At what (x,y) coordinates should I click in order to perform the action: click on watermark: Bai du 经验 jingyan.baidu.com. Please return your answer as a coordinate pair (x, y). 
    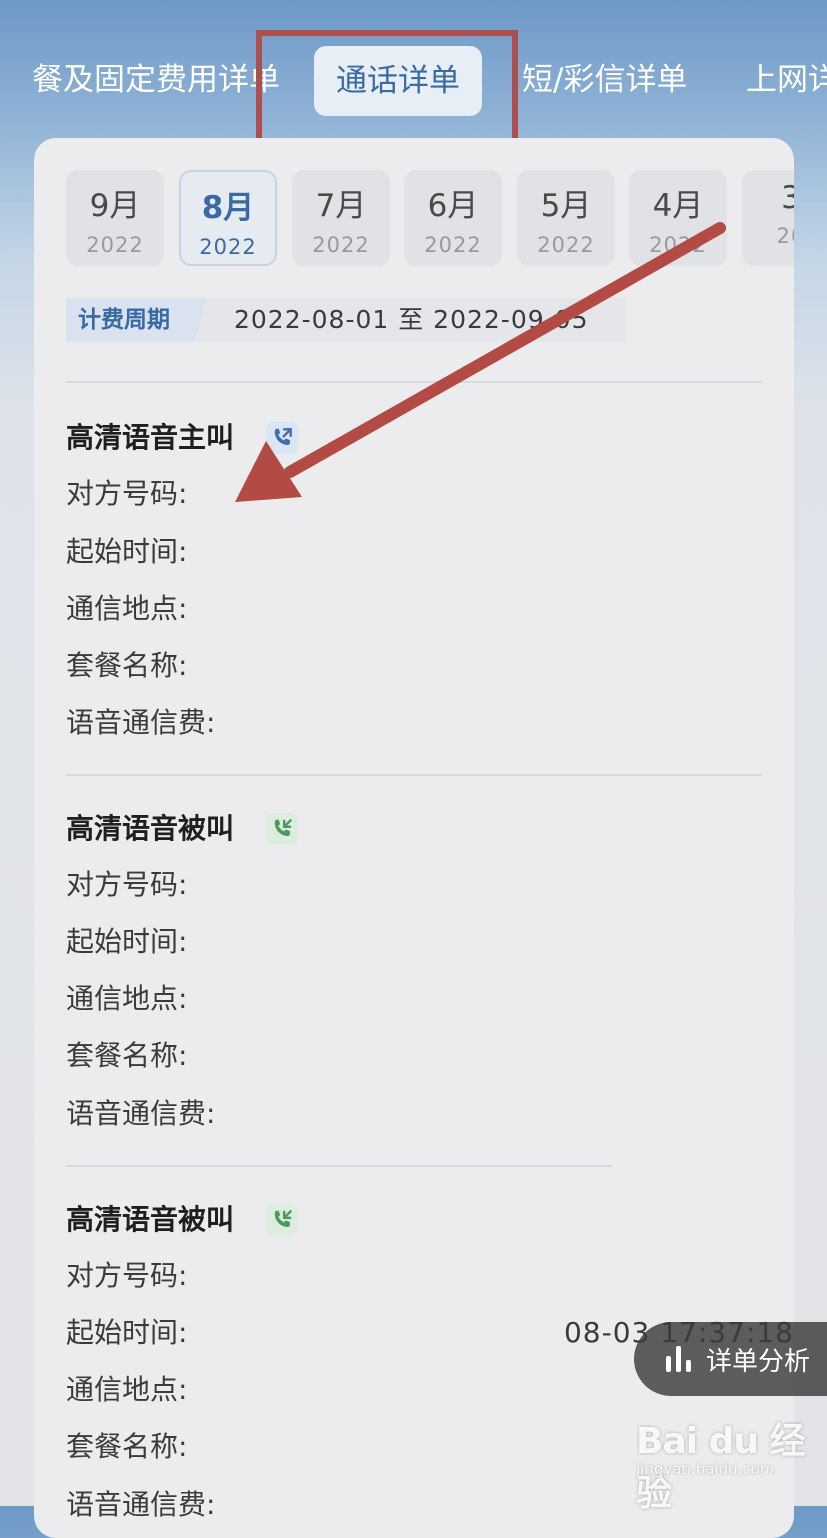
    Looking at the image, I should click on (726, 1463).